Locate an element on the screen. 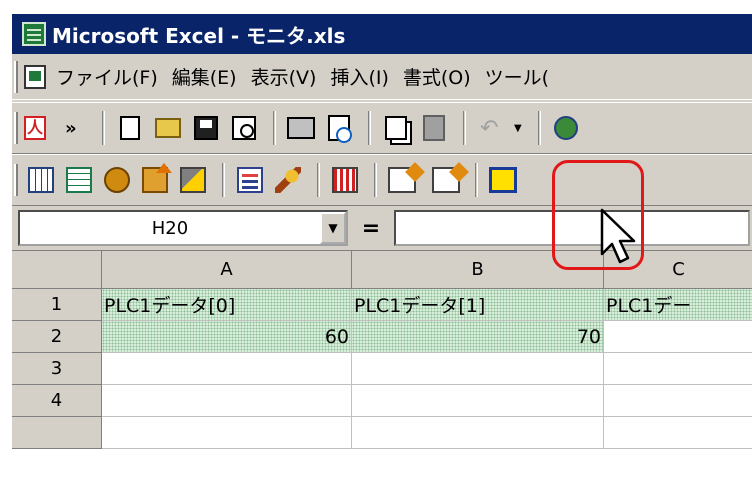 This screenshot has height=502, width=752. standard-toolbar: 人 » ↶ ▼ is located at coordinates (382, 128).